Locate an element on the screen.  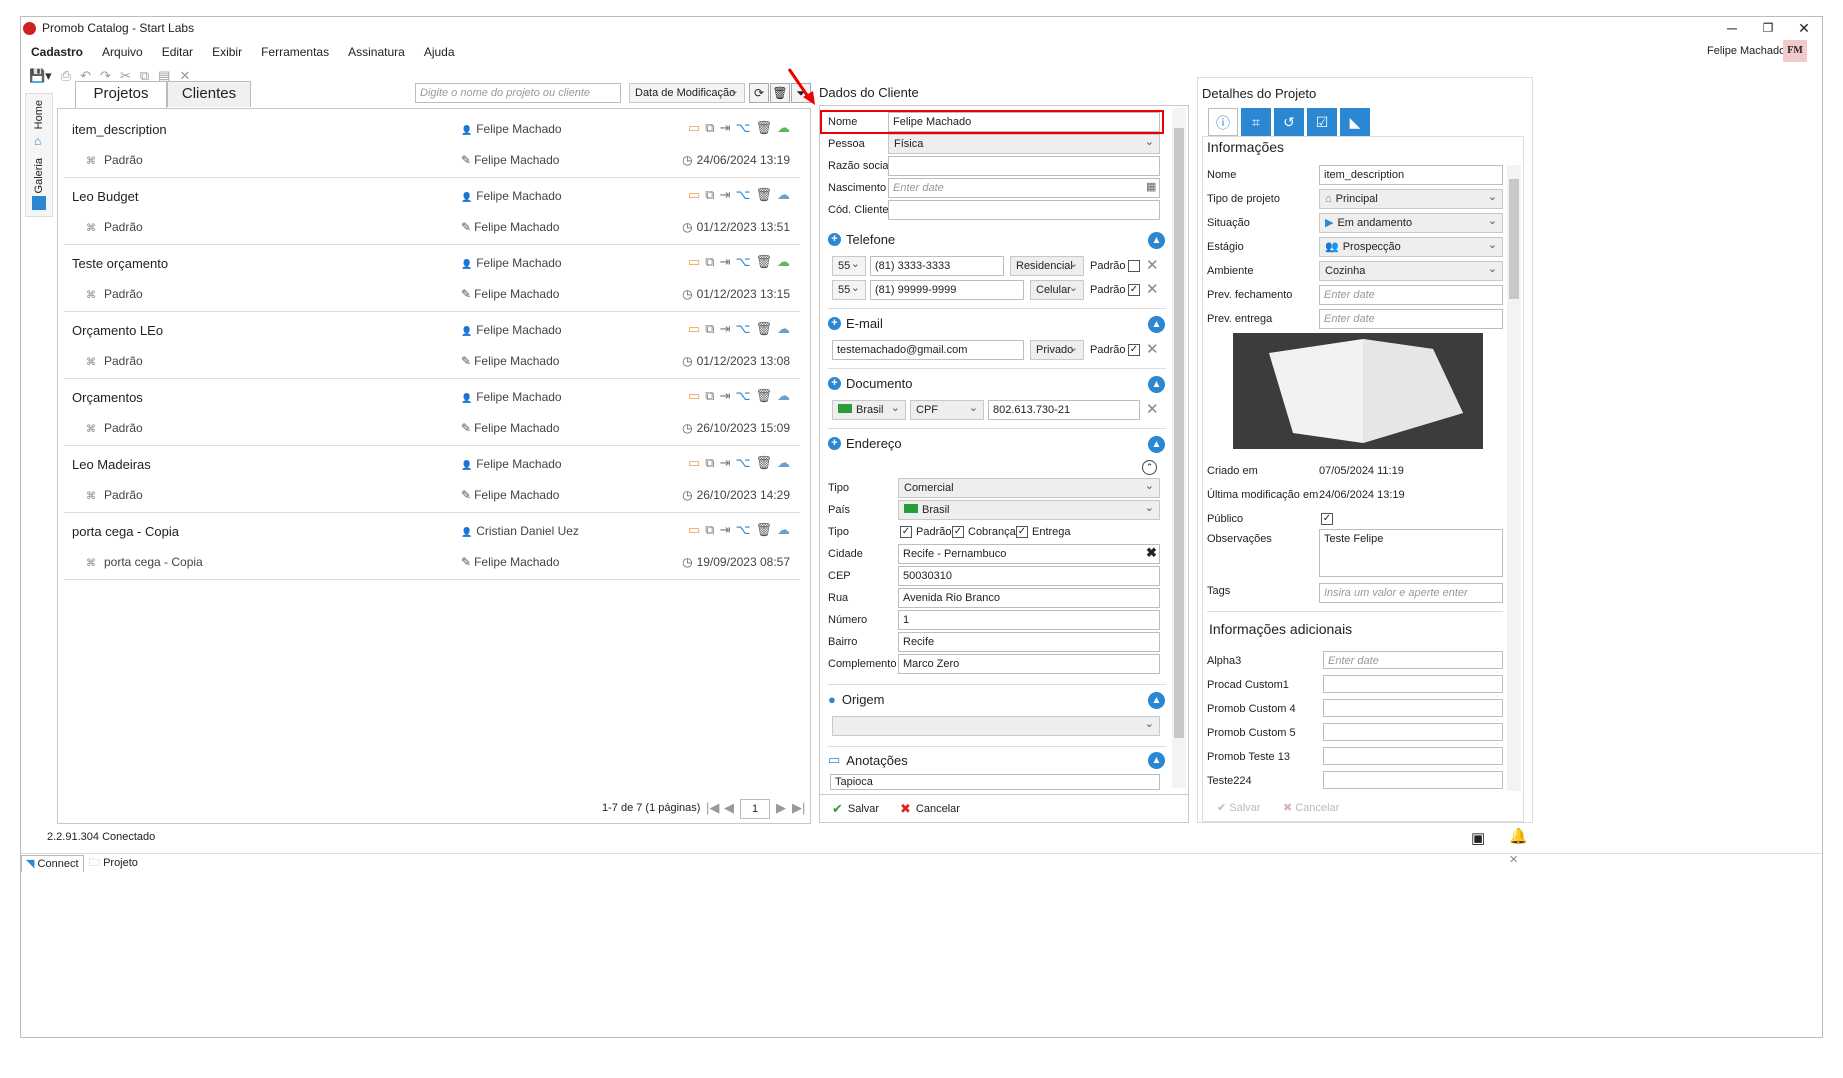
pessoa-select: Física is located at coordinates (1024, 143).